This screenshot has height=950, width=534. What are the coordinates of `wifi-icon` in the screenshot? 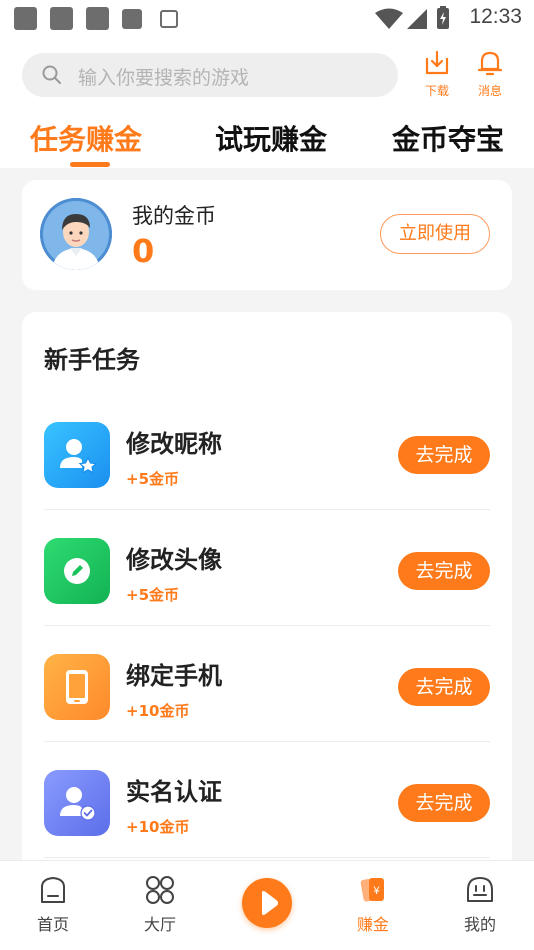 It's located at (389, 18).